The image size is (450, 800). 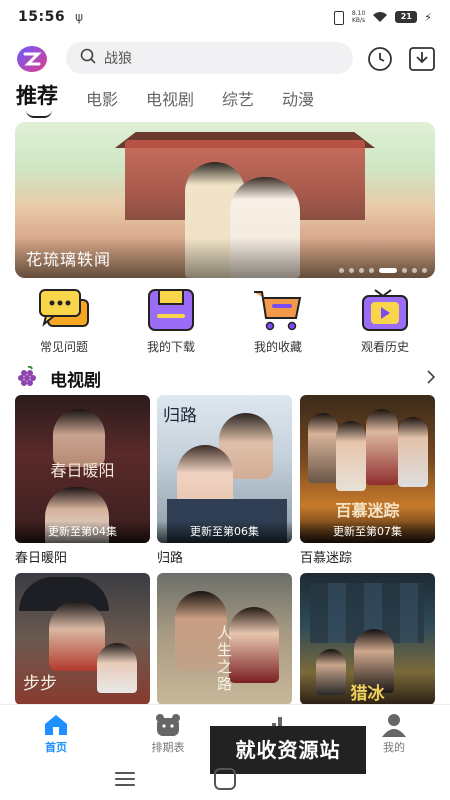 I want to click on tab-movies: 电影, so click(x=102, y=101).